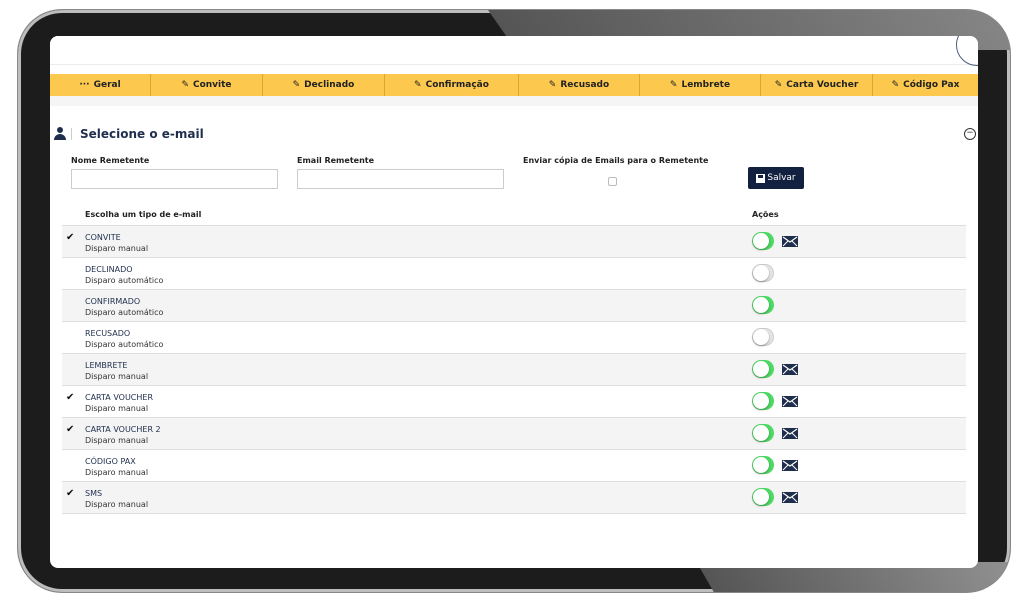 The image size is (1024, 605). Describe the element at coordinates (452, 85) in the screenshot. I see `tab-confirmacao: ✎ Confirmação` at that location.